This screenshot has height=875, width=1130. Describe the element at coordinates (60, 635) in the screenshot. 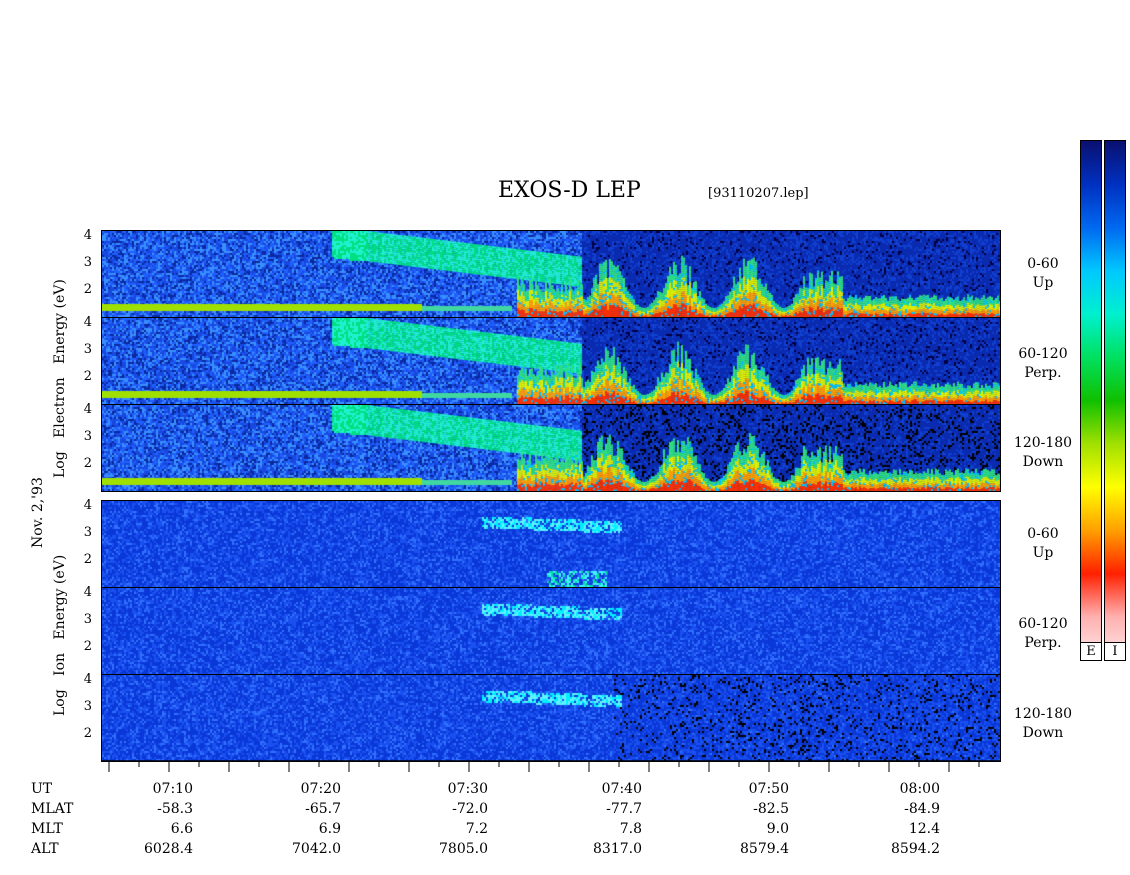

I see `ion-y-axis-label: Log Ion Energy (eV)` at that location.